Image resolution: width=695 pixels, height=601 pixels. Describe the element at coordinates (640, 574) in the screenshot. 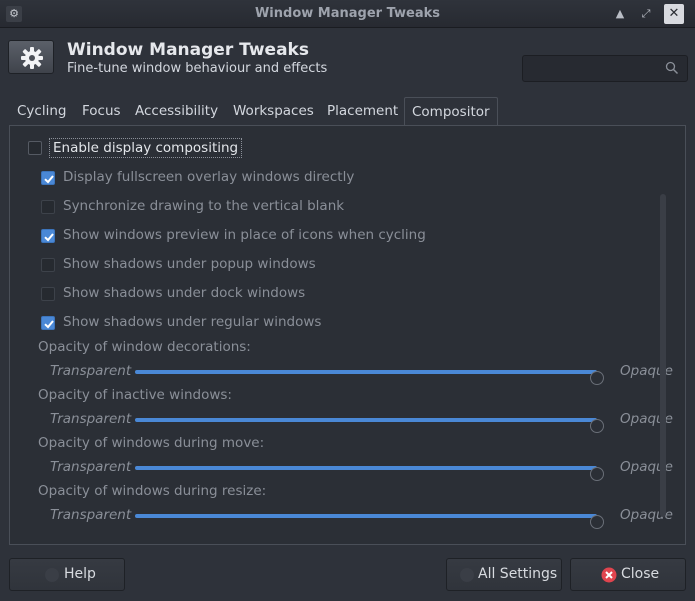

I see `close-label: Close` at that location.